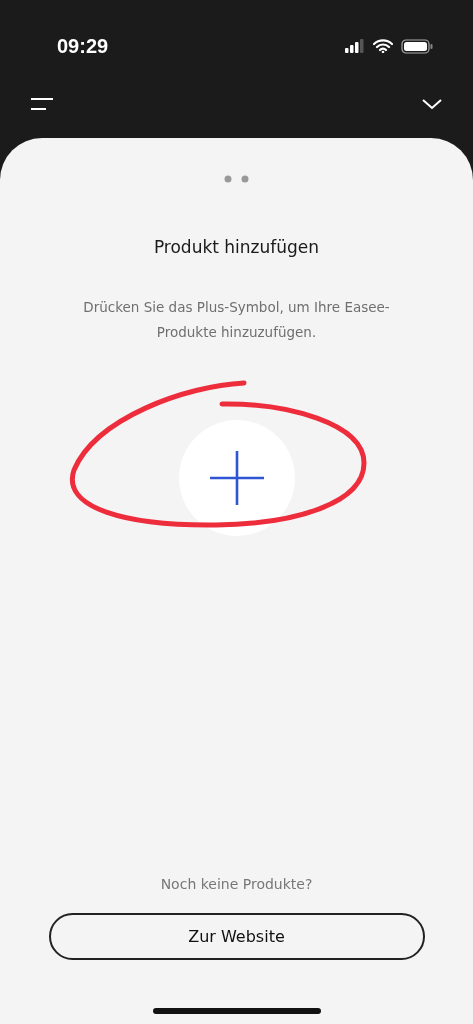 This screenshot has width=473, height=1024. What do you see at coordinates (83, 46) in the screenshot?
I see `status-time: 09:29` at bounding box center [83, 46].